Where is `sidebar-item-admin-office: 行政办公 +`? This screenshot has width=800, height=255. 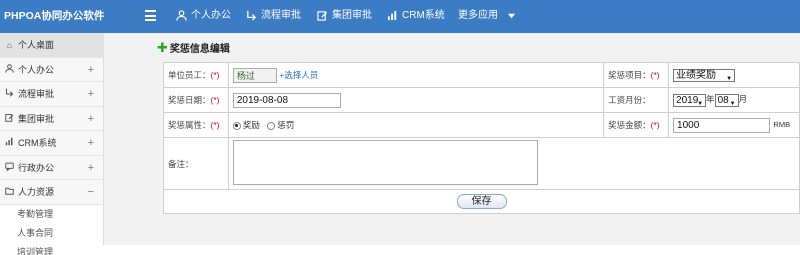
sidebar-item-admin-office: 行政办公 + is located at coordinates (51, 168).